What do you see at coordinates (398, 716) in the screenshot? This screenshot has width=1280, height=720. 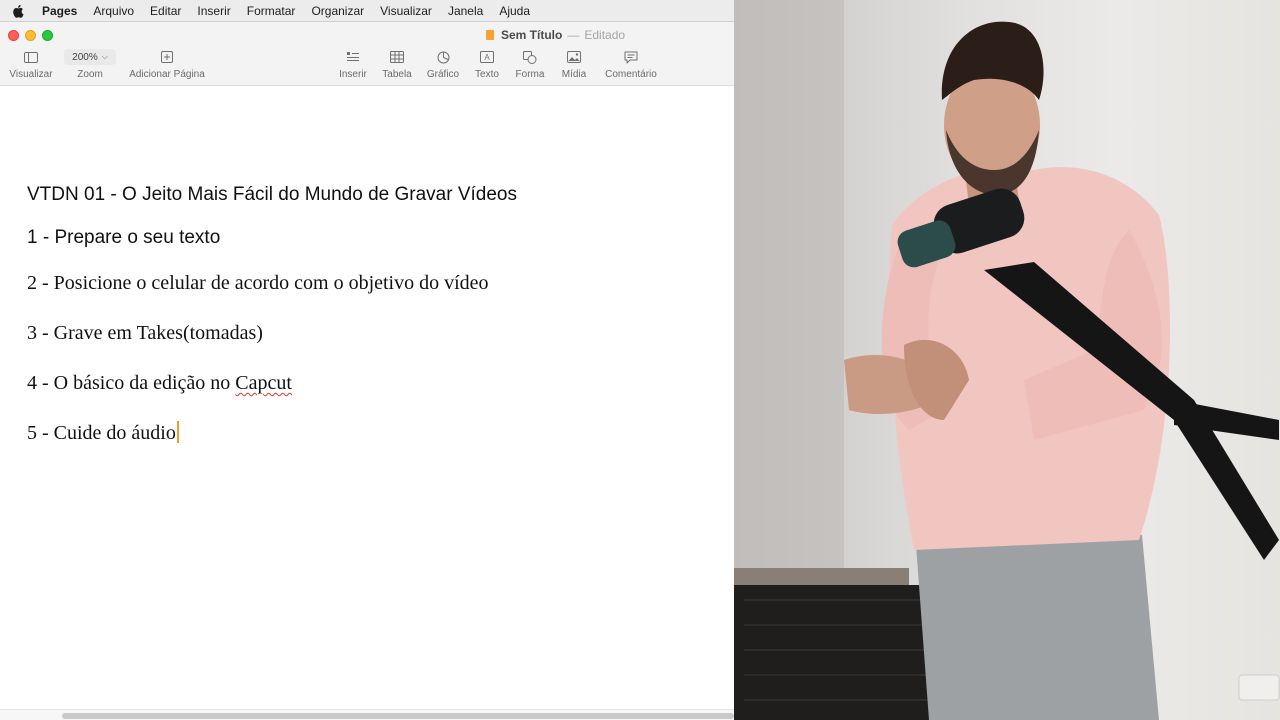 I see `scrollbar-thumb` at bounding box center [398, 716].